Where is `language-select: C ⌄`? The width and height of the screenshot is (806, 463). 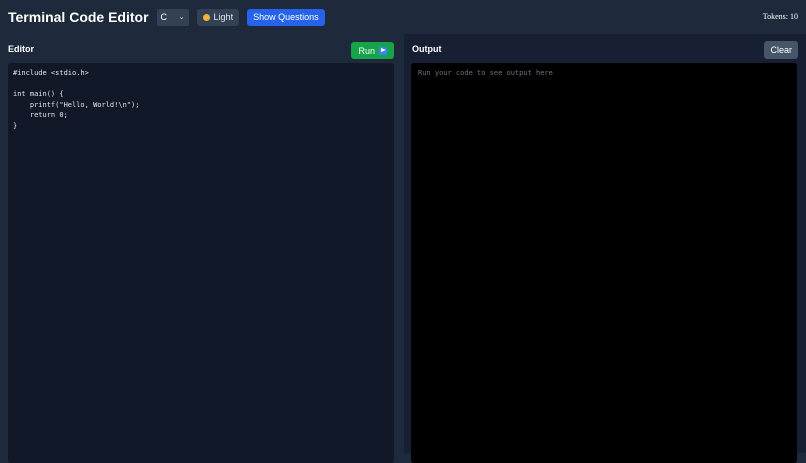 language-select: C ⌄ is located at coordinates (172, 17).